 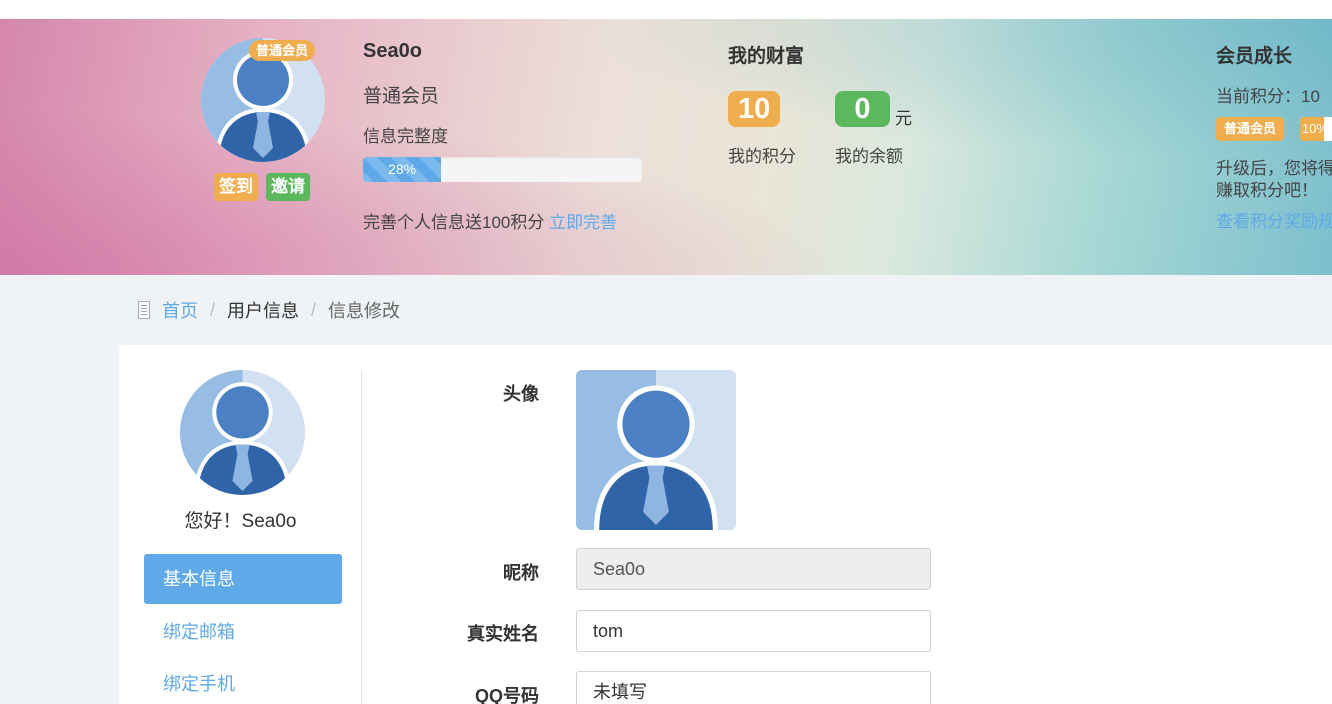 I want to click on sidebar-greeting: 您好！Sea0o, so click(x=240, y=521).